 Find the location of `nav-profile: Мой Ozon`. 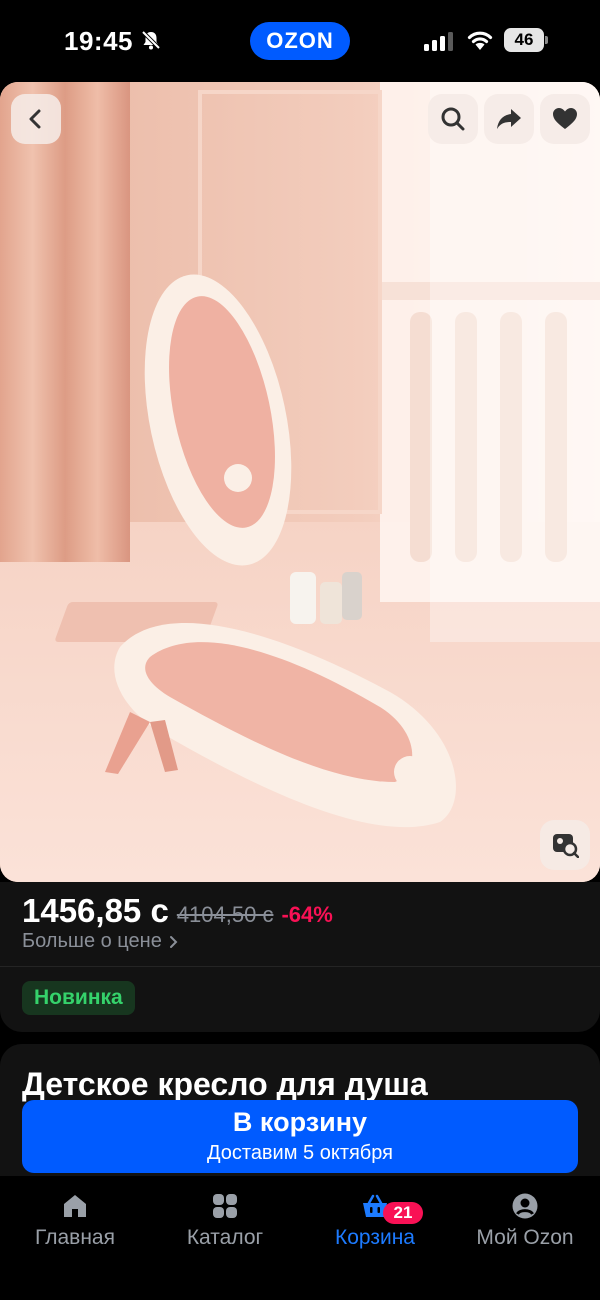

nav-profile: Мой Ozon is located at coordinates (525, 1221).